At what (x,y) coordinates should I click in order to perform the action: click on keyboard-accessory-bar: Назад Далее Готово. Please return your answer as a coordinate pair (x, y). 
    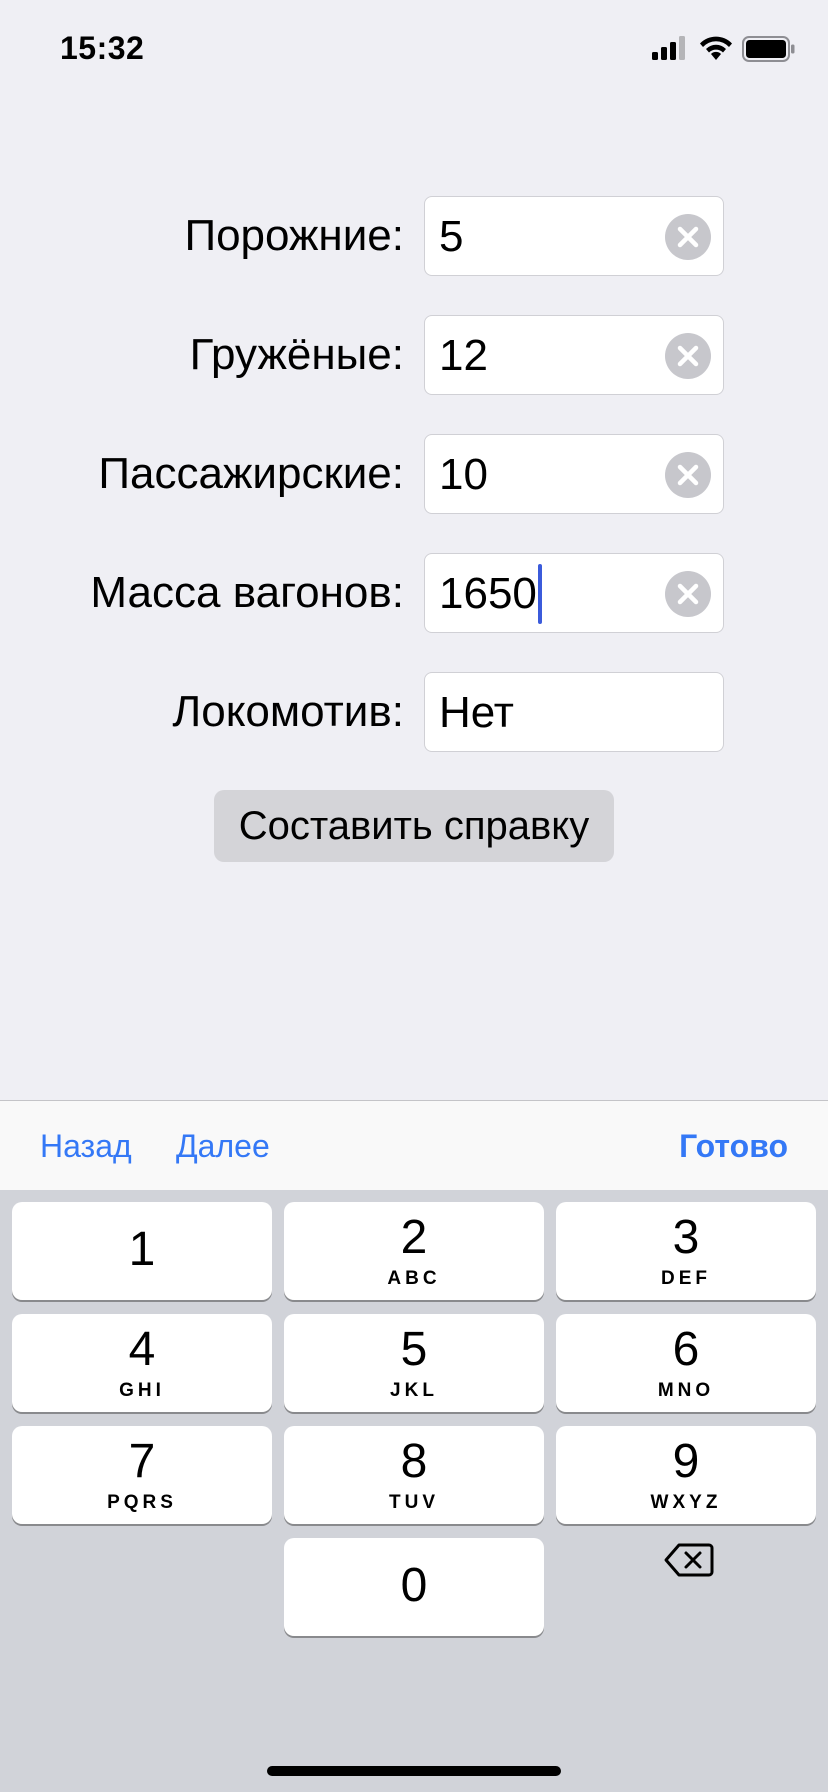
    Looking at the image, I should click on (414, 1145).